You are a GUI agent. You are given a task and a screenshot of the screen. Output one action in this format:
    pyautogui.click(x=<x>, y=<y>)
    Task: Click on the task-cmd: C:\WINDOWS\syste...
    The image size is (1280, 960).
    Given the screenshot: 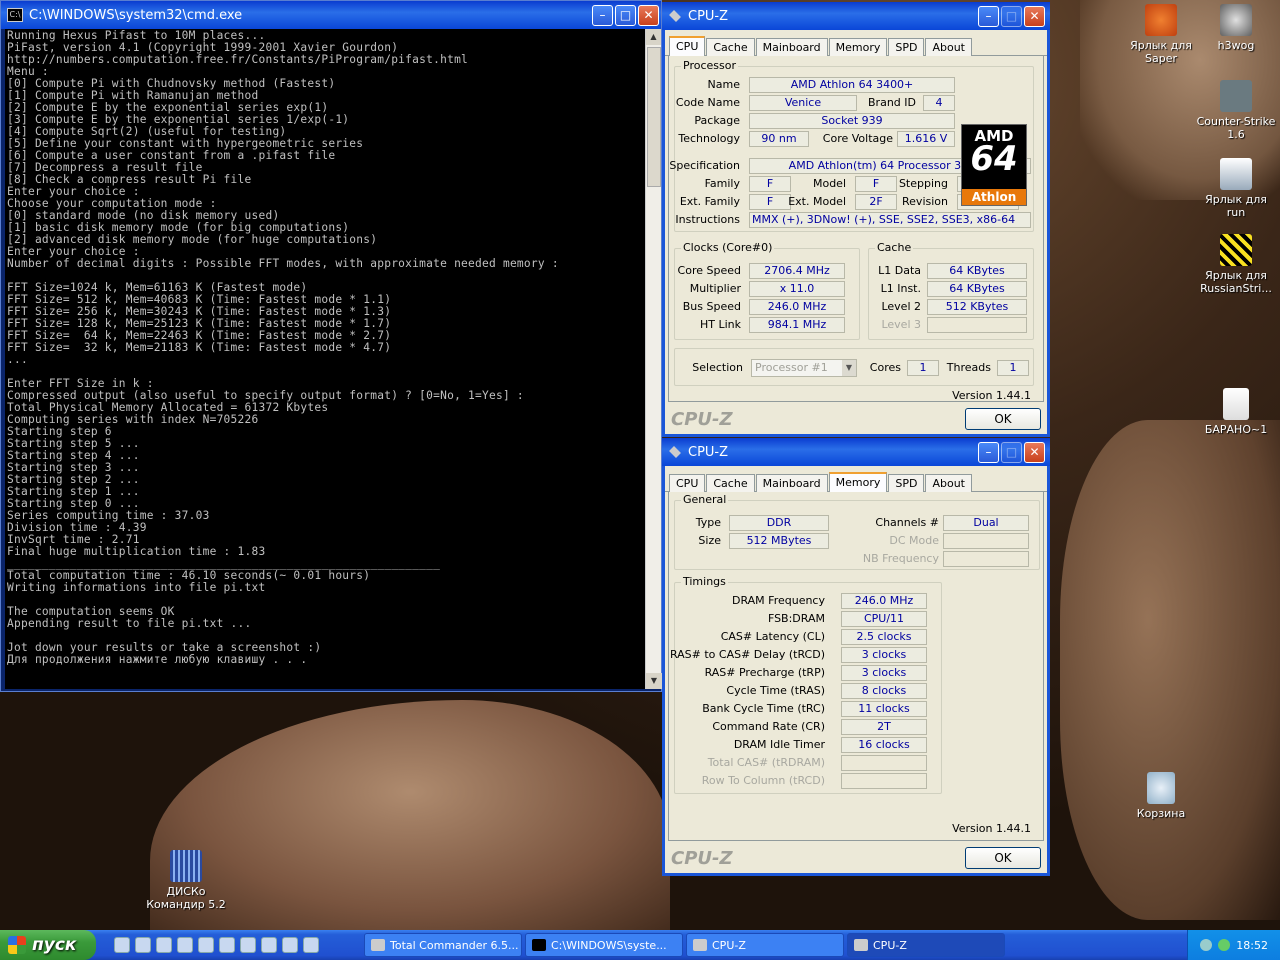 What is the action you would take?
    pyautogui.click(x=604, y=945)
    